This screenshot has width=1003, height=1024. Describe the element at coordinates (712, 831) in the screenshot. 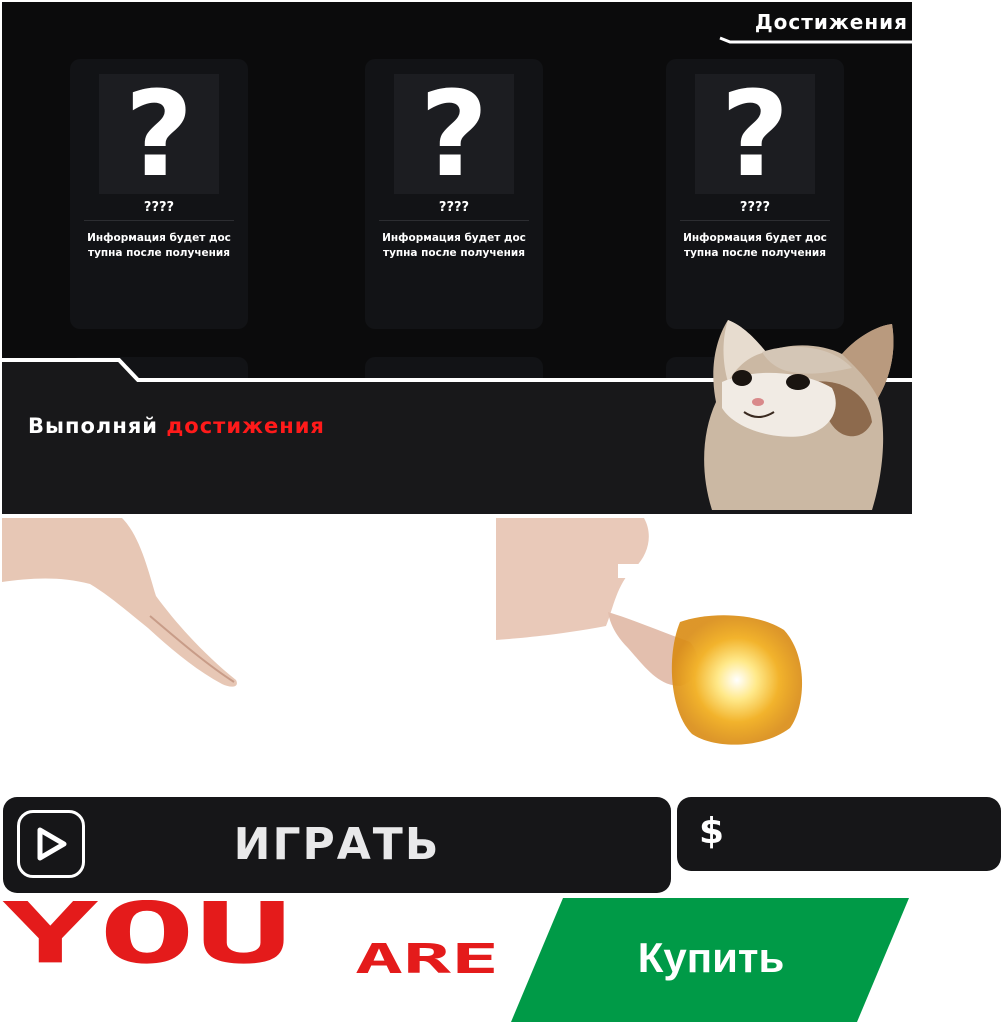

I see `dollar-icon: $` at that location.